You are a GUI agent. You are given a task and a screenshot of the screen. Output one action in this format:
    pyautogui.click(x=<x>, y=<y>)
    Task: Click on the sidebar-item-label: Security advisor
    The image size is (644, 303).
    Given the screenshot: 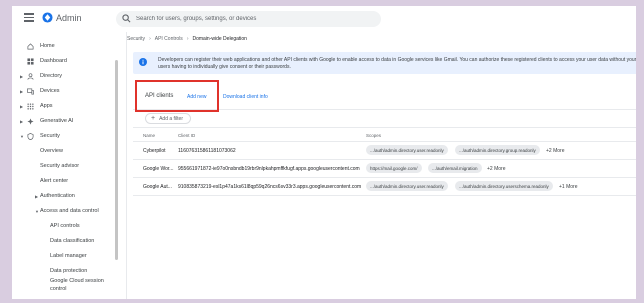 What is the action you would take?
    pyautogui.click(x=60, y=166)
    